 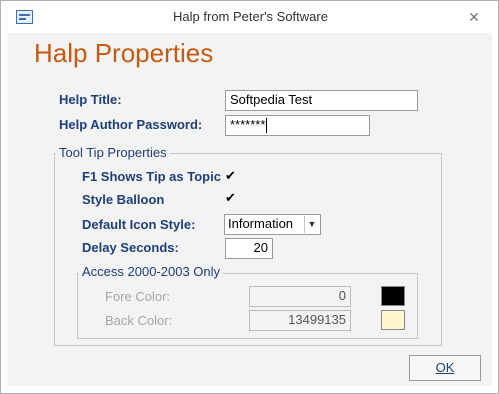 I want to click on default-icon-style-select: Information ▼, so click(x=272, y=224).